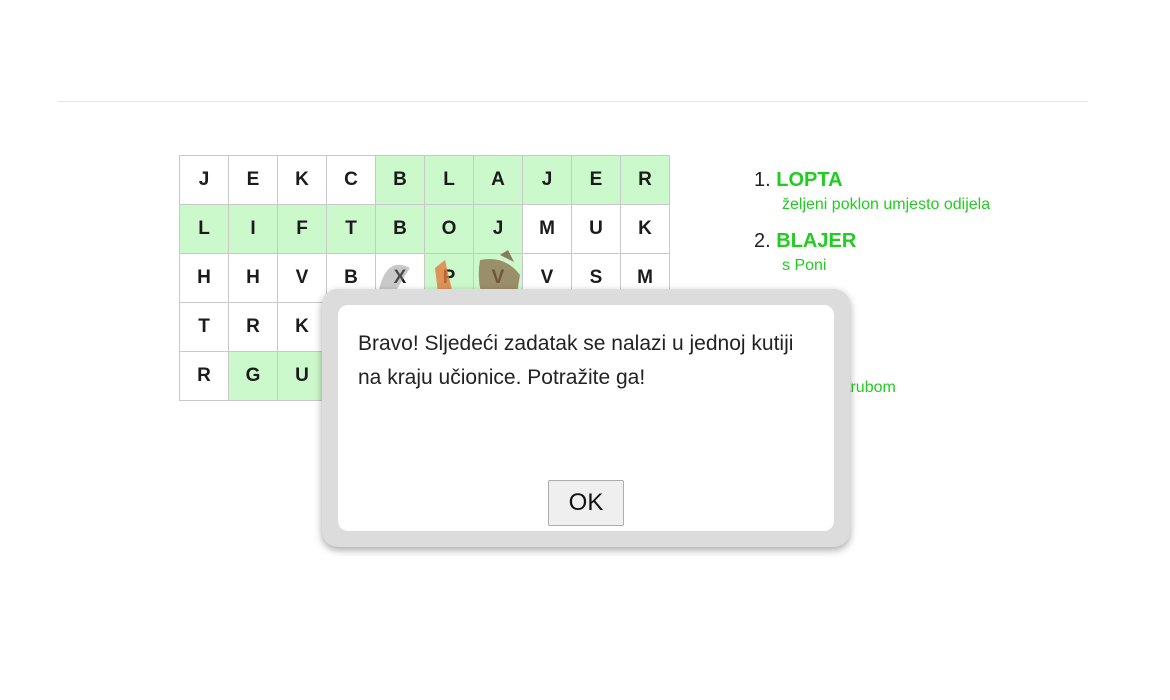 This screenshot has height=700, width=1170. Describe the element at coordinates (886, 204) in the screenshot. I see `clue-hint: željeni poklon umjesto odijela` at that location.